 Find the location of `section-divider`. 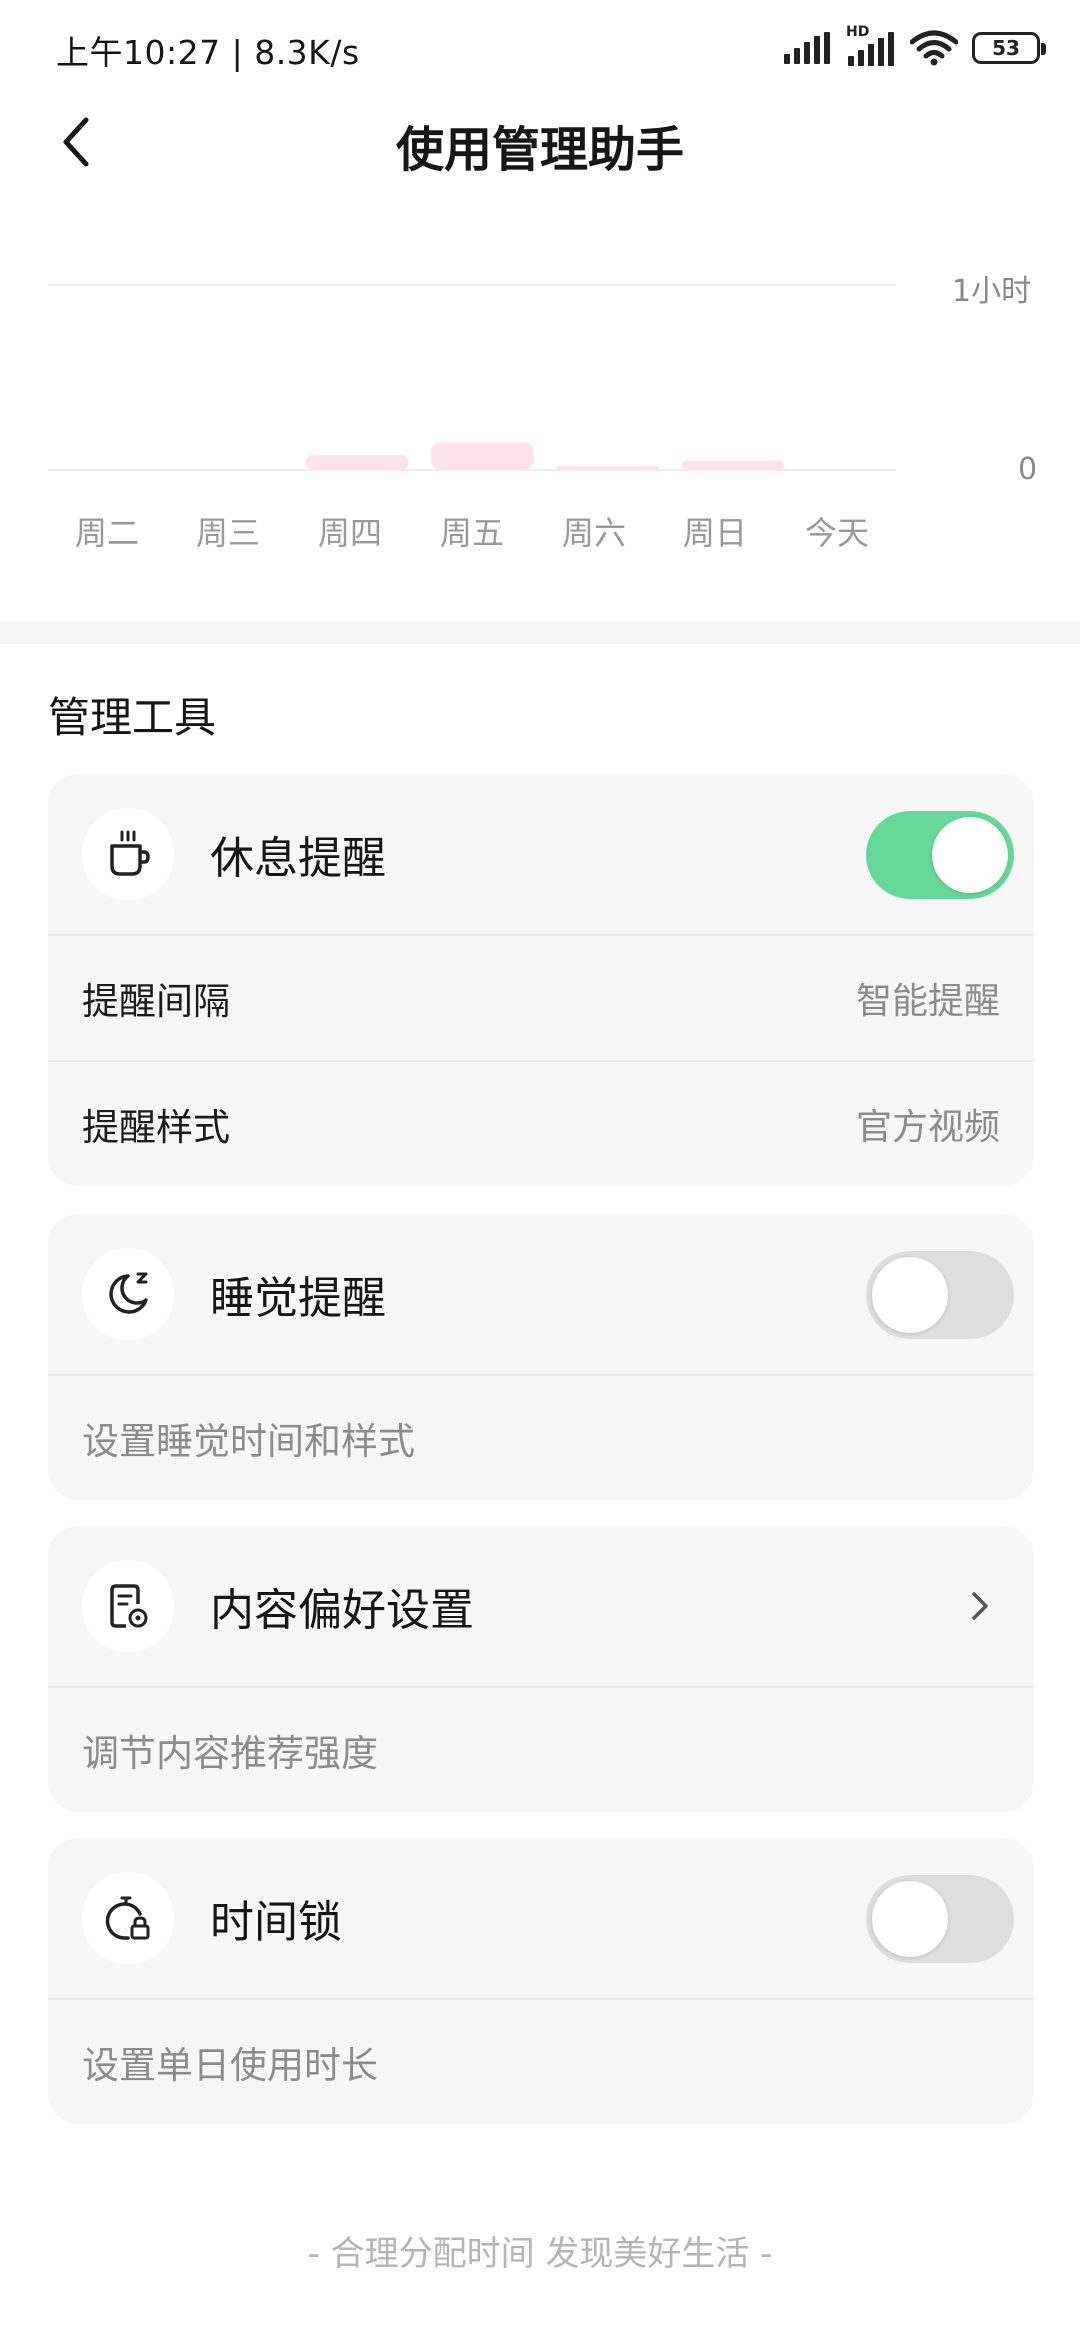

section-divider is located at coordinates (540, 633).